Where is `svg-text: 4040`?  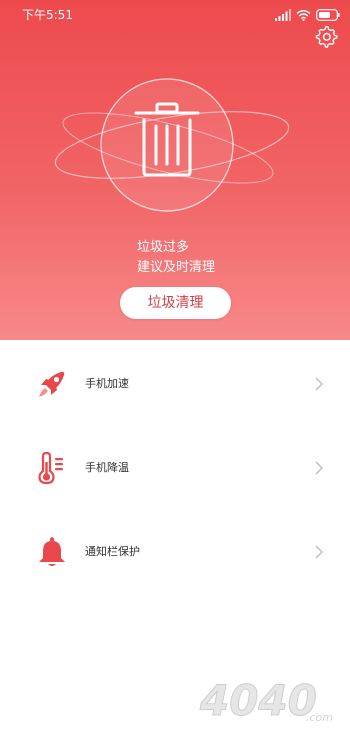 svg-text: 4040 is located at coordinates (258, 700).